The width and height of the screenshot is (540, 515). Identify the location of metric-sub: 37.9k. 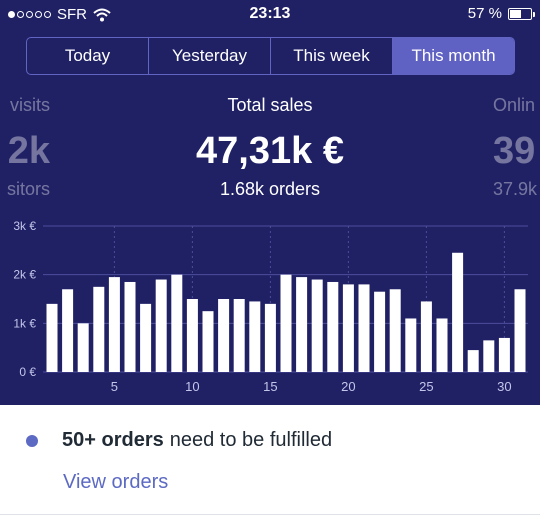
(515, 189).